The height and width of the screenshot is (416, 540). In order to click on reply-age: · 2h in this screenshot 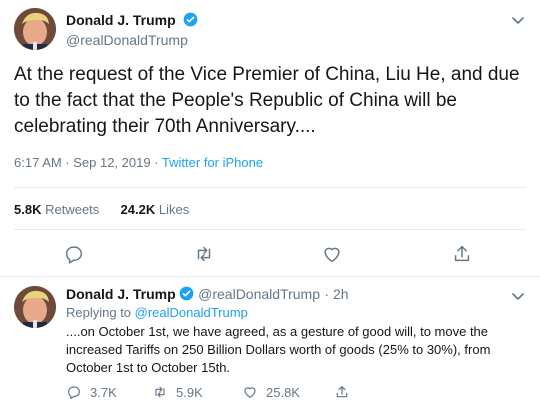, I will do `click(336, 294)`.